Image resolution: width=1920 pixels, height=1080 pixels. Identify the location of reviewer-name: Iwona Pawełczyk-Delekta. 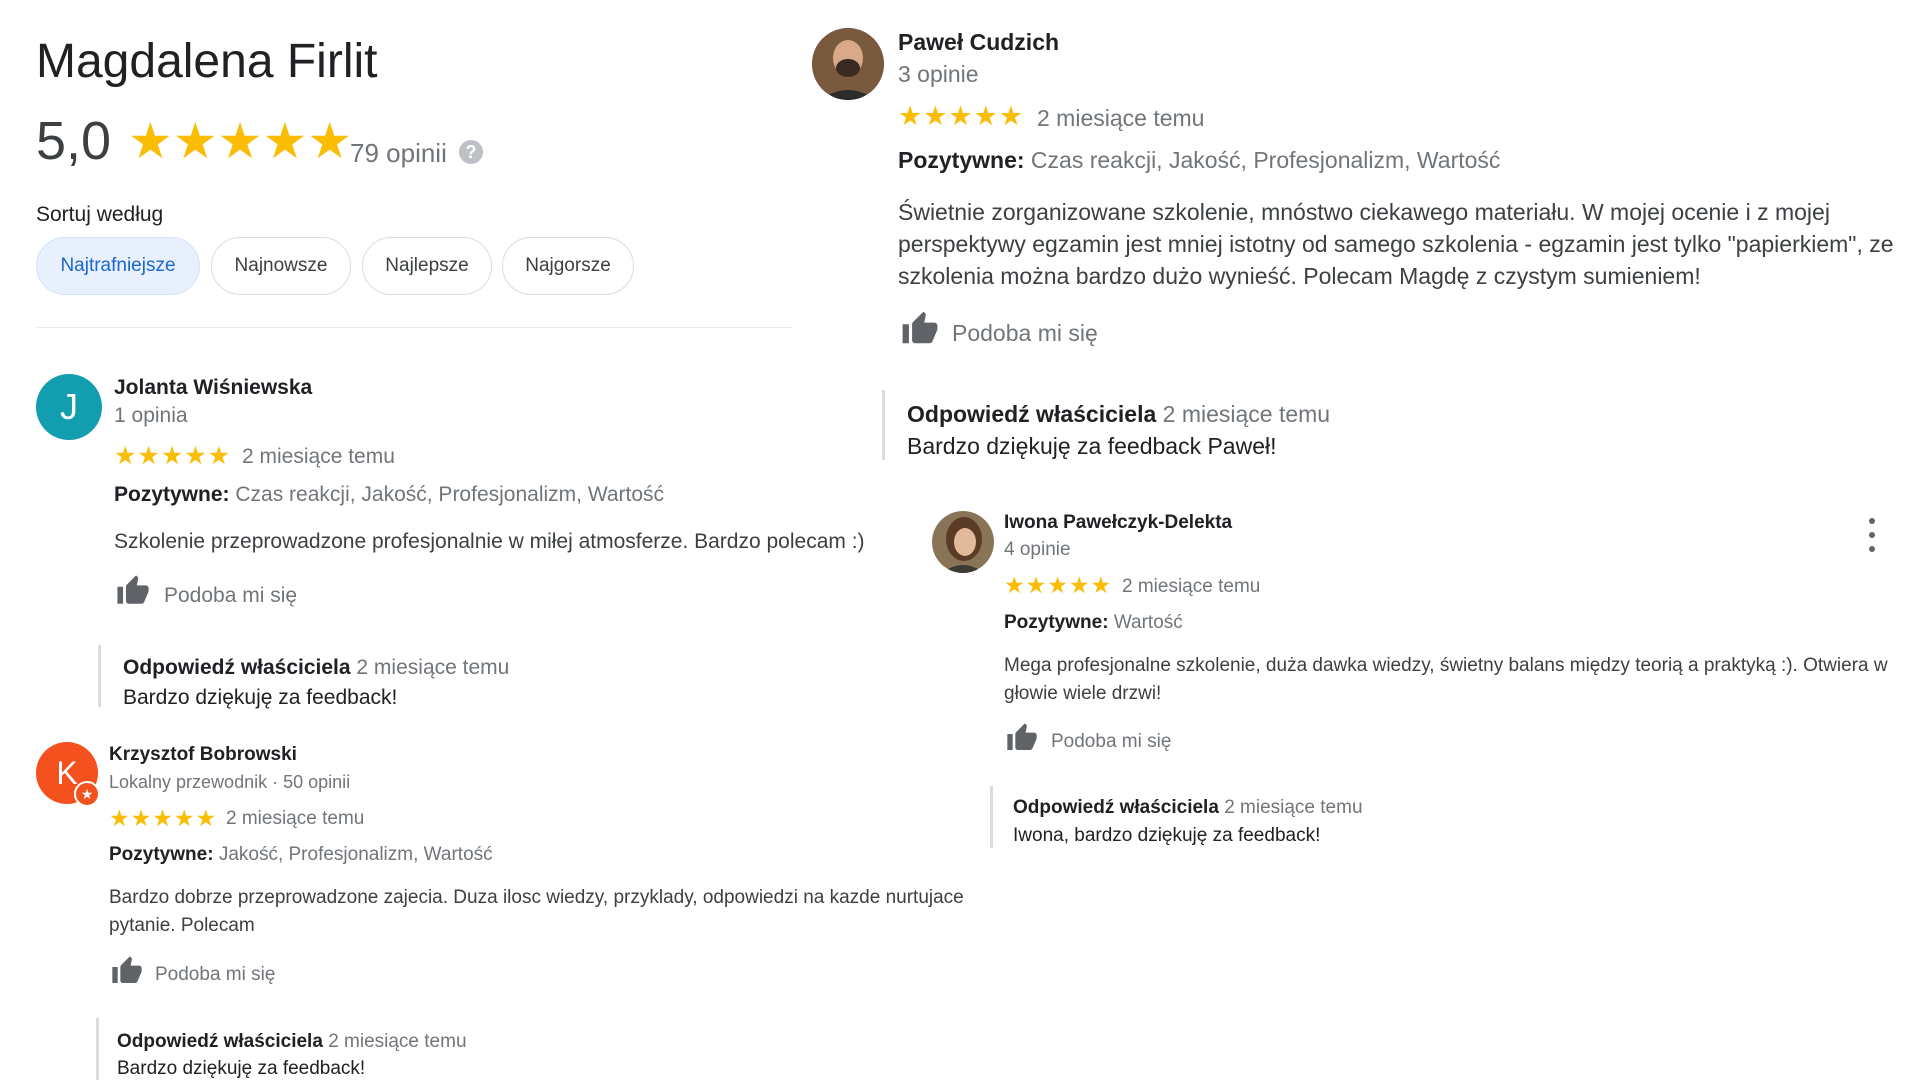
(1118, 523).